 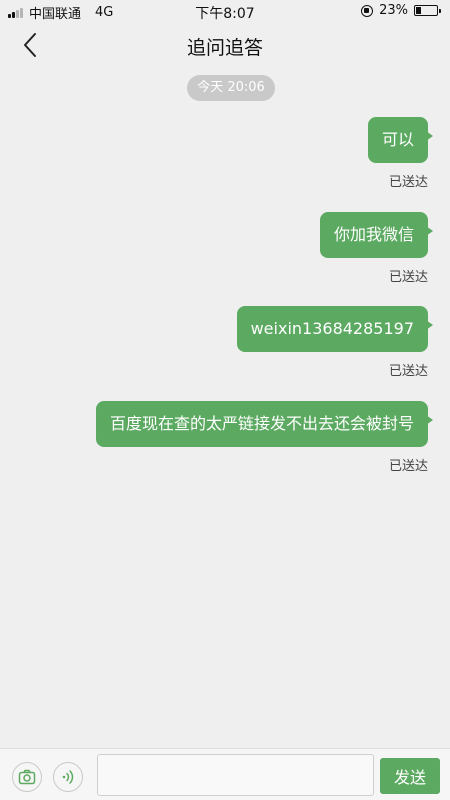 What do you see at coordinates (410, 776) in the screenshot?
I see `send-button: 发送` at bounding box center [410, 776].